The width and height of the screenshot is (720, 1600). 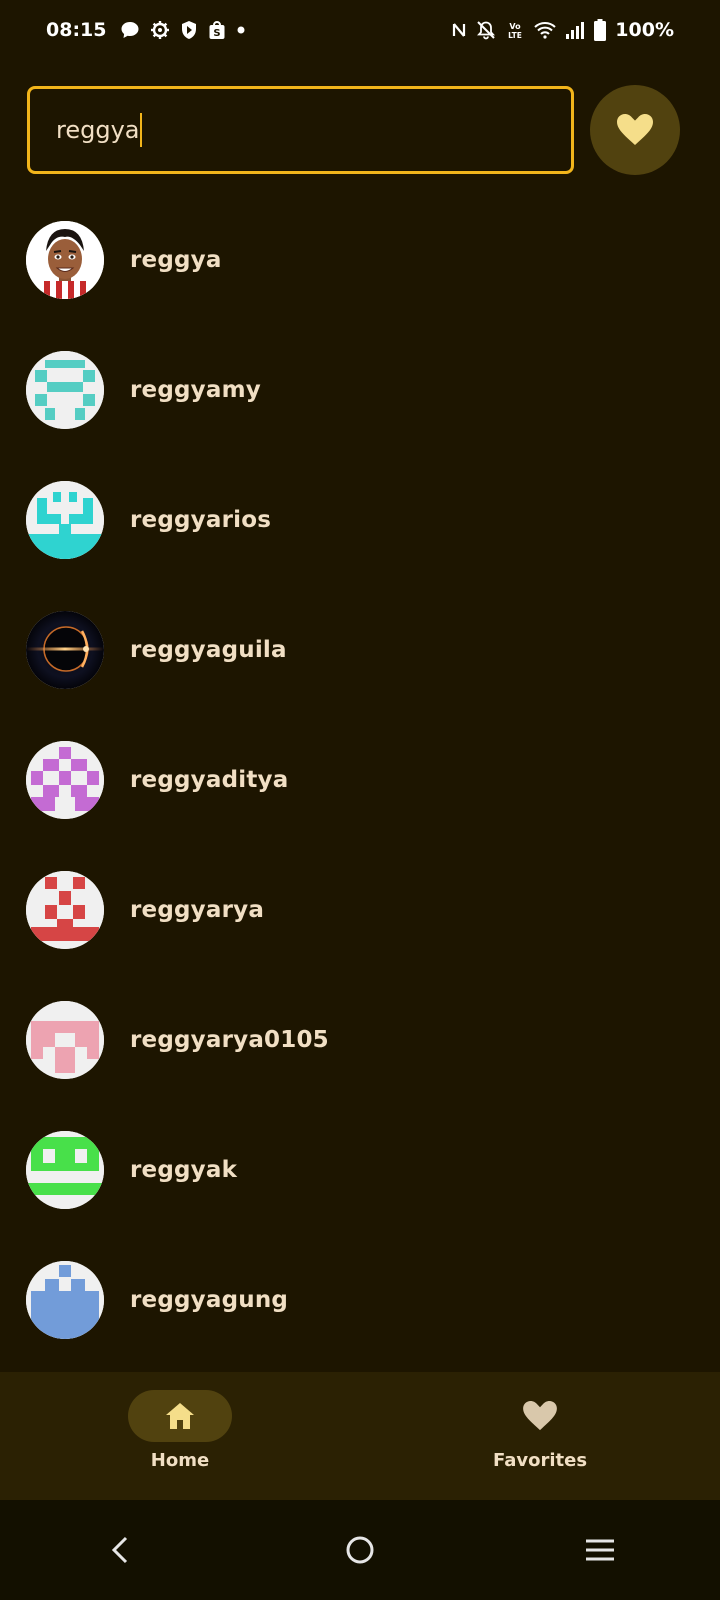 What do you see at coordinates (545, 30) in the screenshot?
I see `wifi-icon` at bounding box center [545, 30].